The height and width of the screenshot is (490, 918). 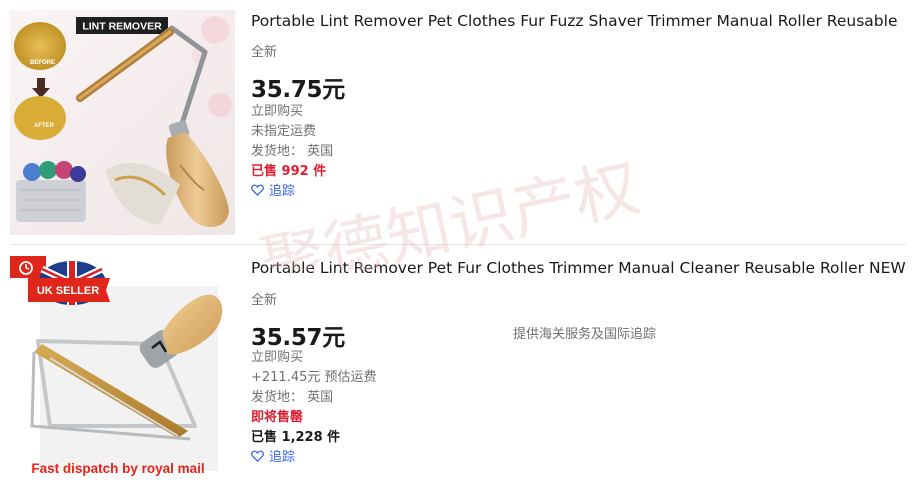 I want to click on shipping-cost: 未指定运费, so click(x=284, y=131).